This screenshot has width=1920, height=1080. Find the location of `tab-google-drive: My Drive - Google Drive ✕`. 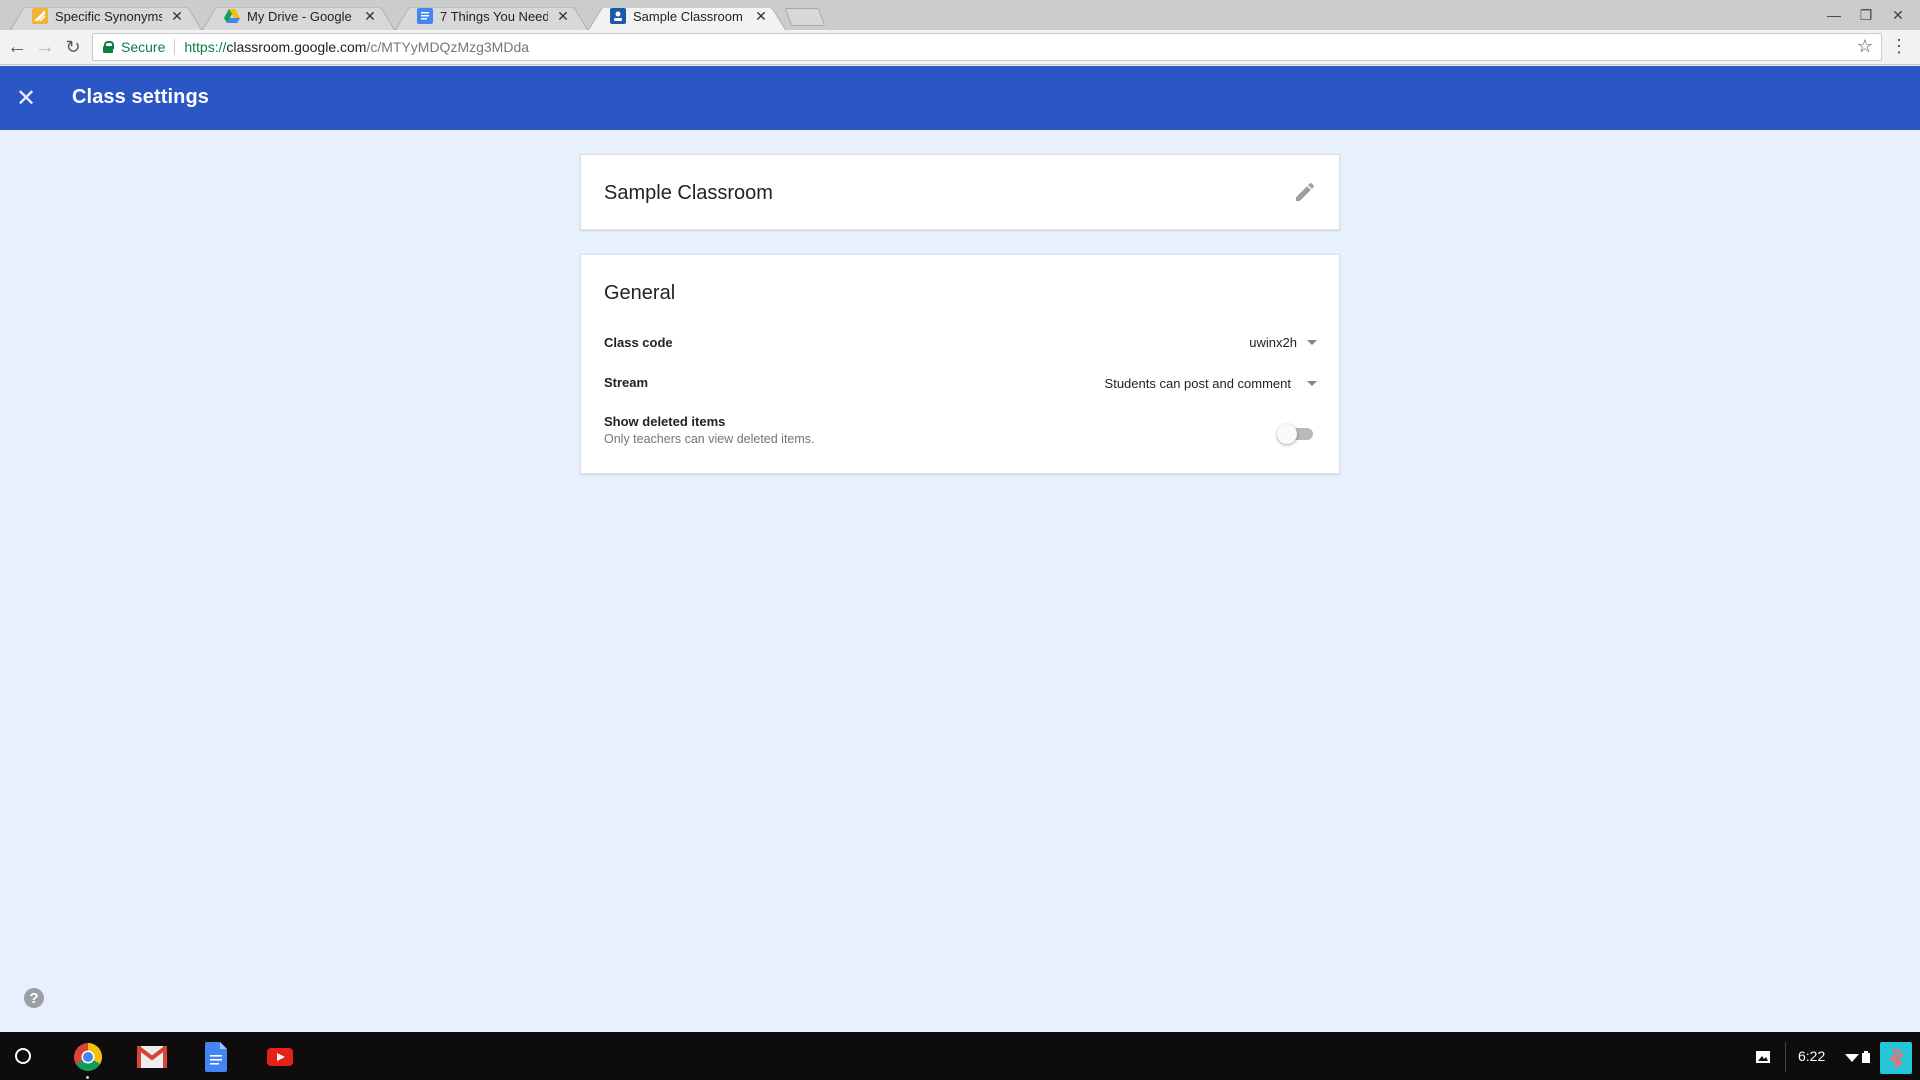

tab-google-drive: My Drive - Google Drive ✕ is located at coordinates (298, 16).